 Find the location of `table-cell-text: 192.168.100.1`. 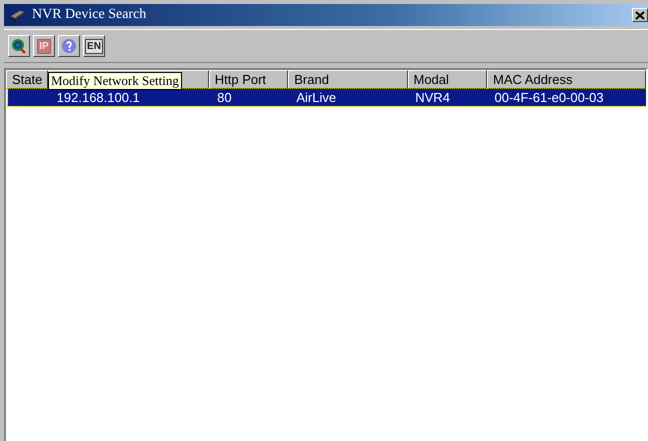

table-cell-text: 192.168.100.1 is located at coordinates (98, 97).